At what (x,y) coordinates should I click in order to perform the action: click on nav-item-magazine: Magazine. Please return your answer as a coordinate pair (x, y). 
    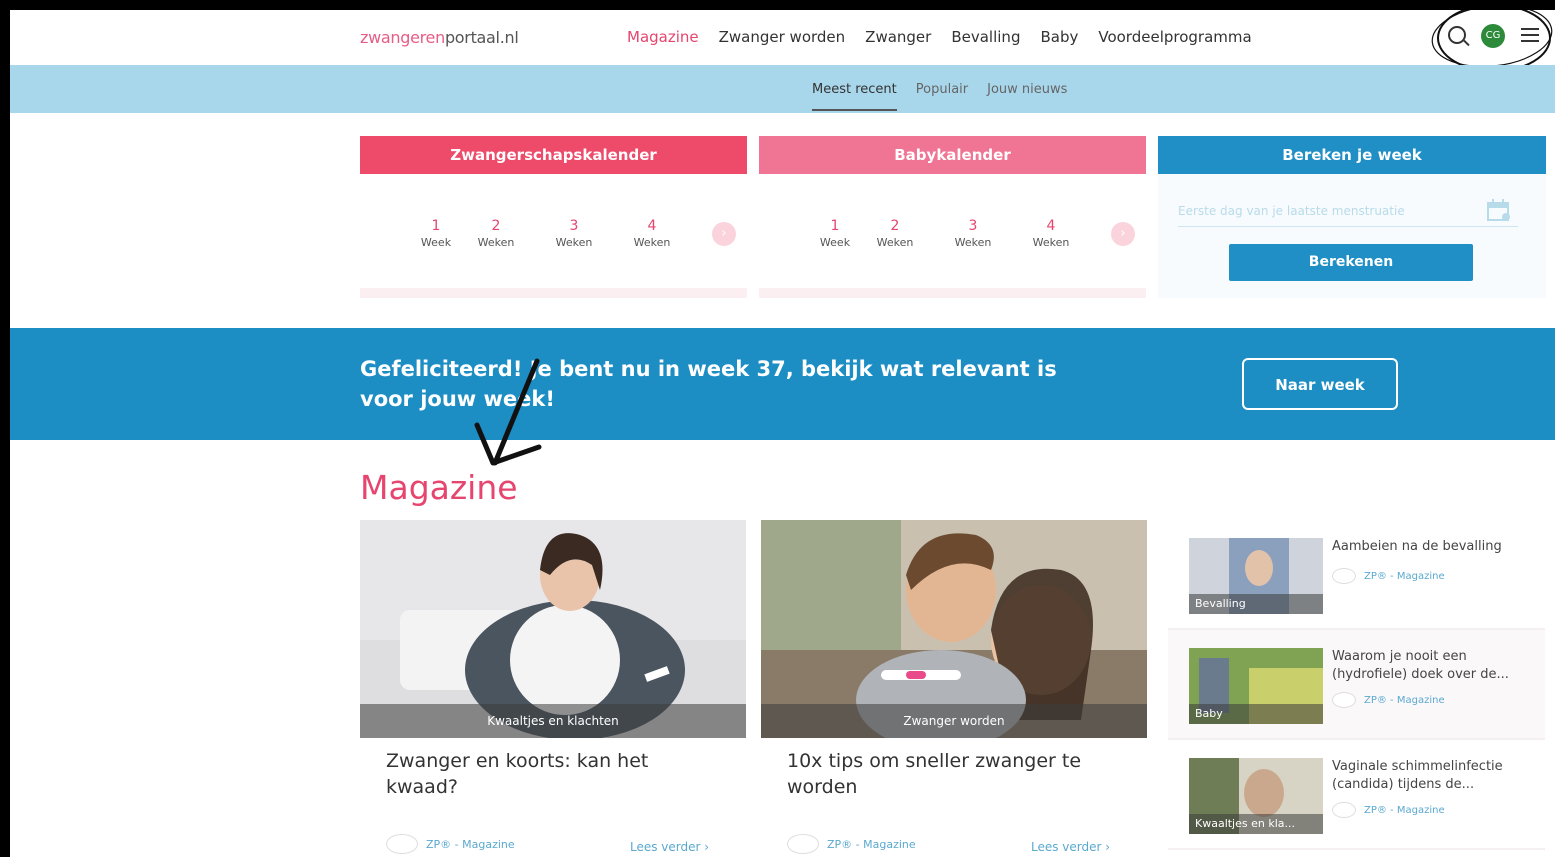
    Looking at the image, I should click on (663, 37).